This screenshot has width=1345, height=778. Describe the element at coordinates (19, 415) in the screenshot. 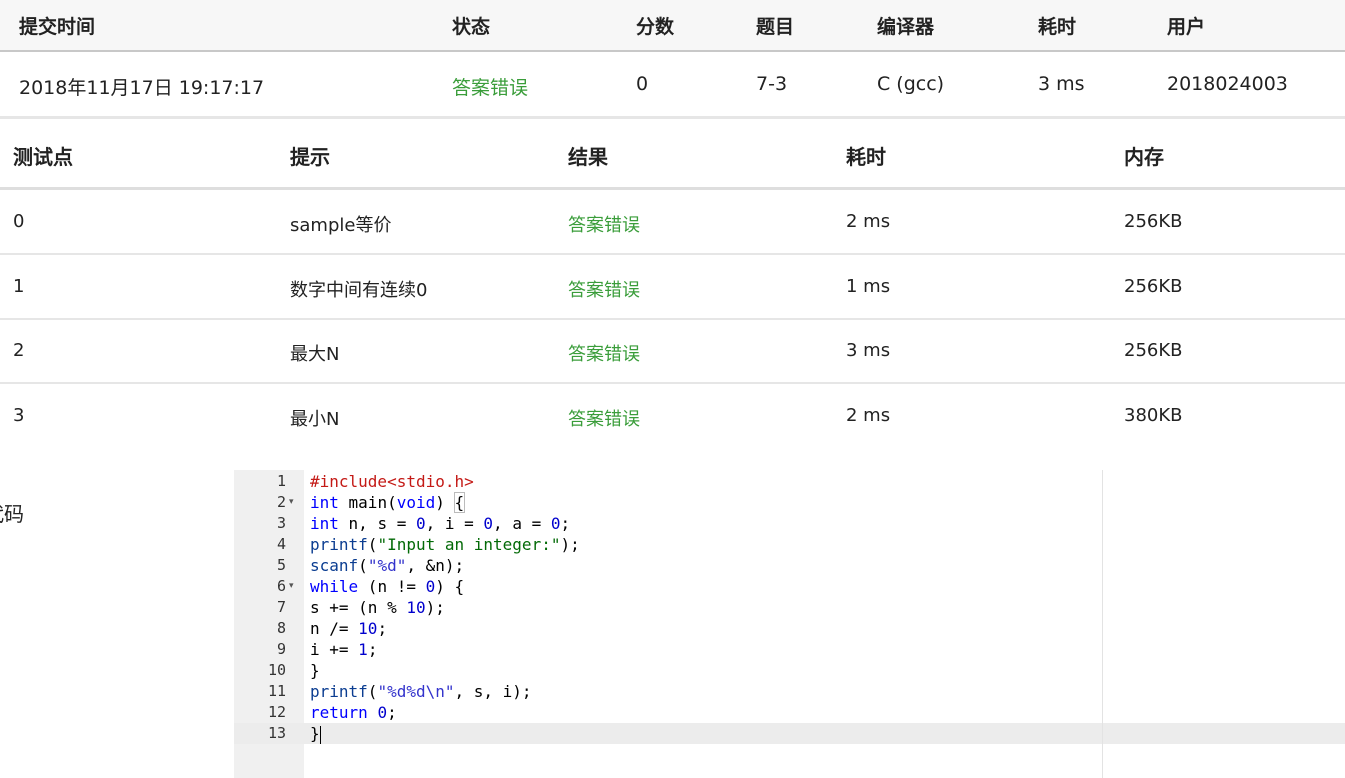

I see `testcase-id: 3` at that location.